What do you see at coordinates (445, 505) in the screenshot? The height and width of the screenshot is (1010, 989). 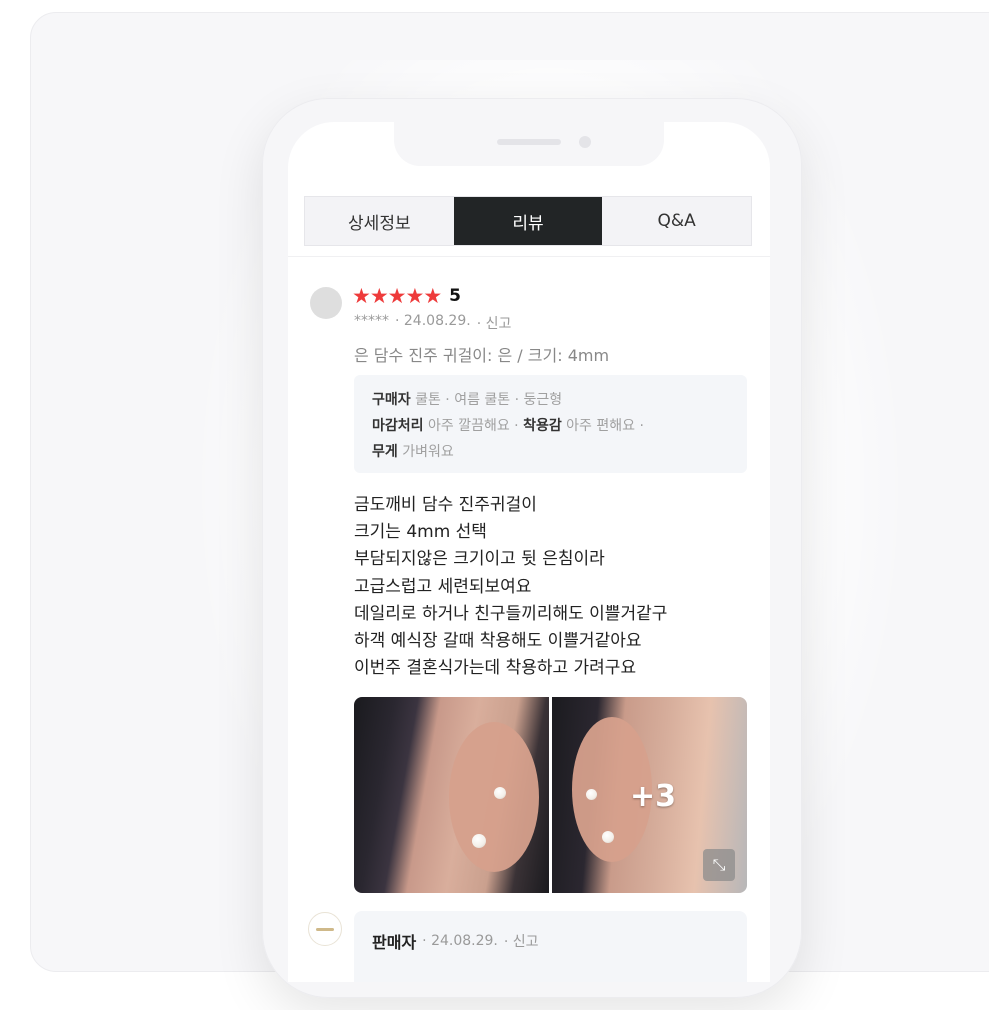 I see `review-line: 금도깨비 담수 진주귀걸이` at bounding box center [445, 505].